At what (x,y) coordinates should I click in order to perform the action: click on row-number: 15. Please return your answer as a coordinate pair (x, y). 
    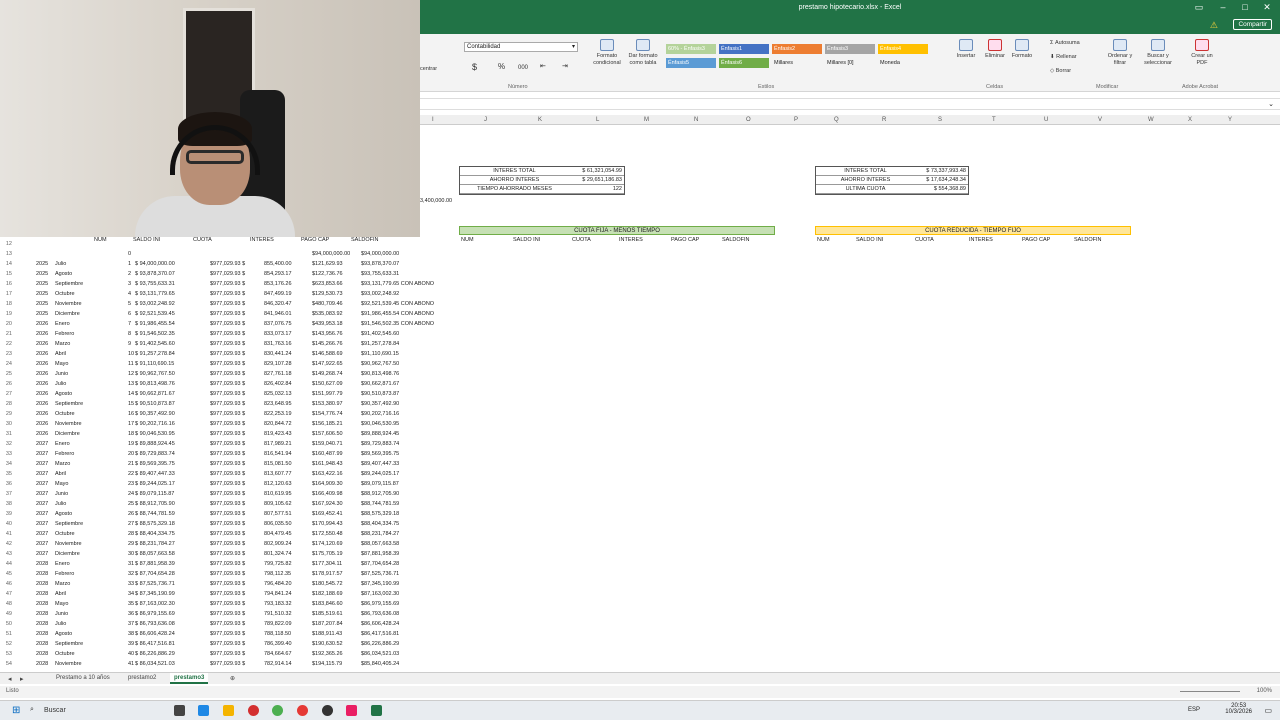
    Looking at the image, I should click on (7, 274).